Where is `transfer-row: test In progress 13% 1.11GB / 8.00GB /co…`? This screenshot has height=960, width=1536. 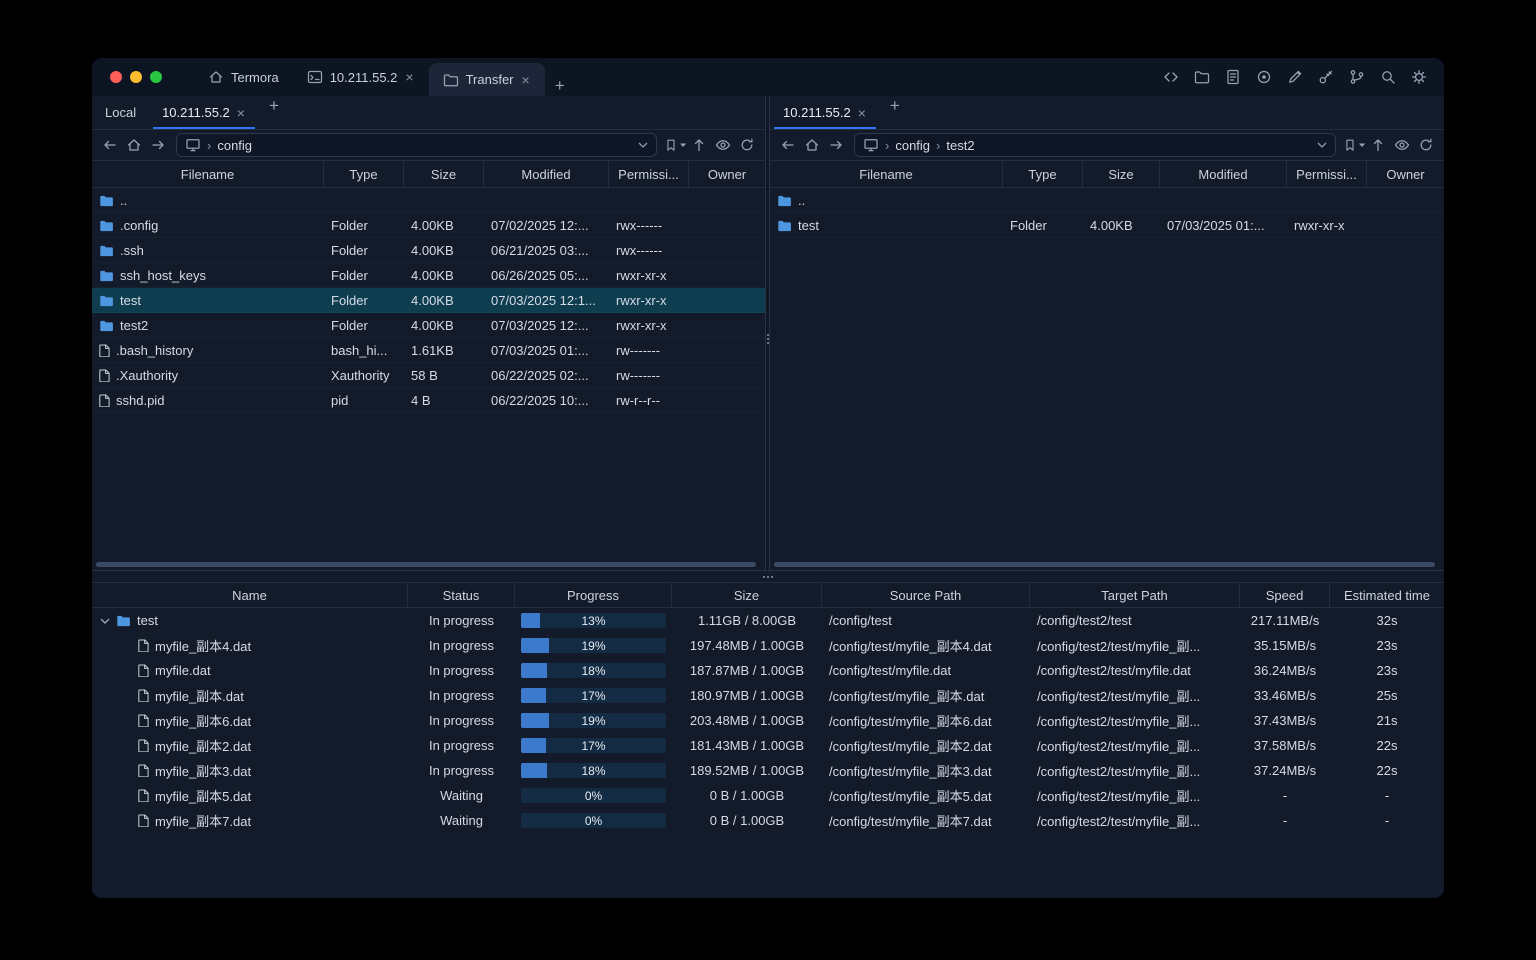
transfer-row: test In progress 13% 1.11GB / 8.00GB /co… is located at coordinates (768, 620).